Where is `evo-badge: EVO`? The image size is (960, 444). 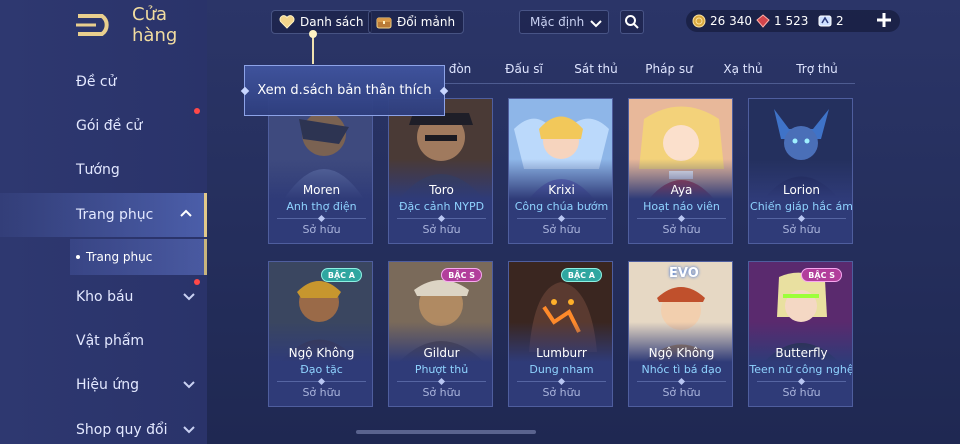 evo-badge: EVO is located at coordinates (684, 273).